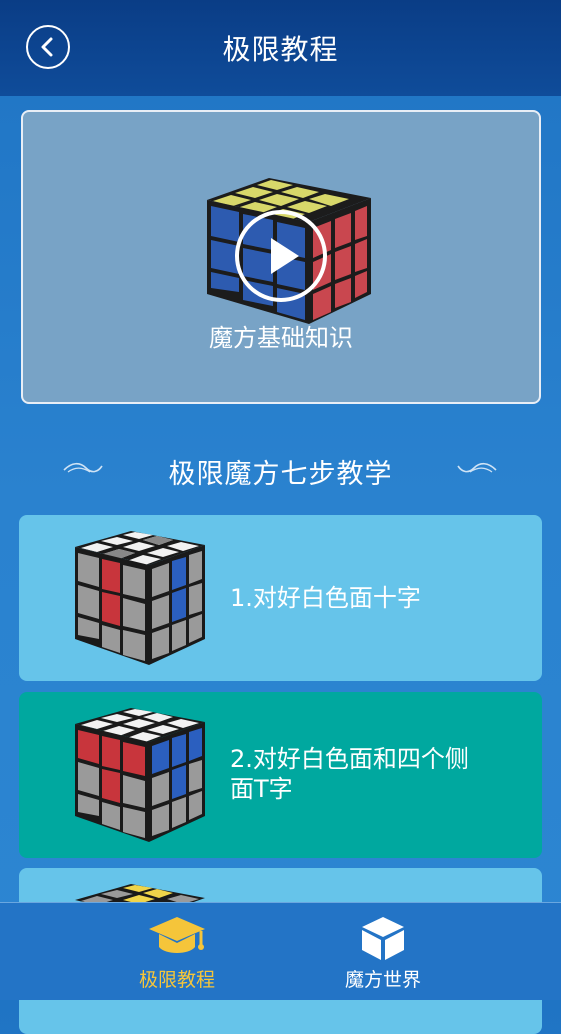 The width and height of the screenshot is (561, 1034). Describe the element at coordinates (349, 774) in the screenshot. I see `step-label: 2.对好白色面和四个侧 面T字` at that location.